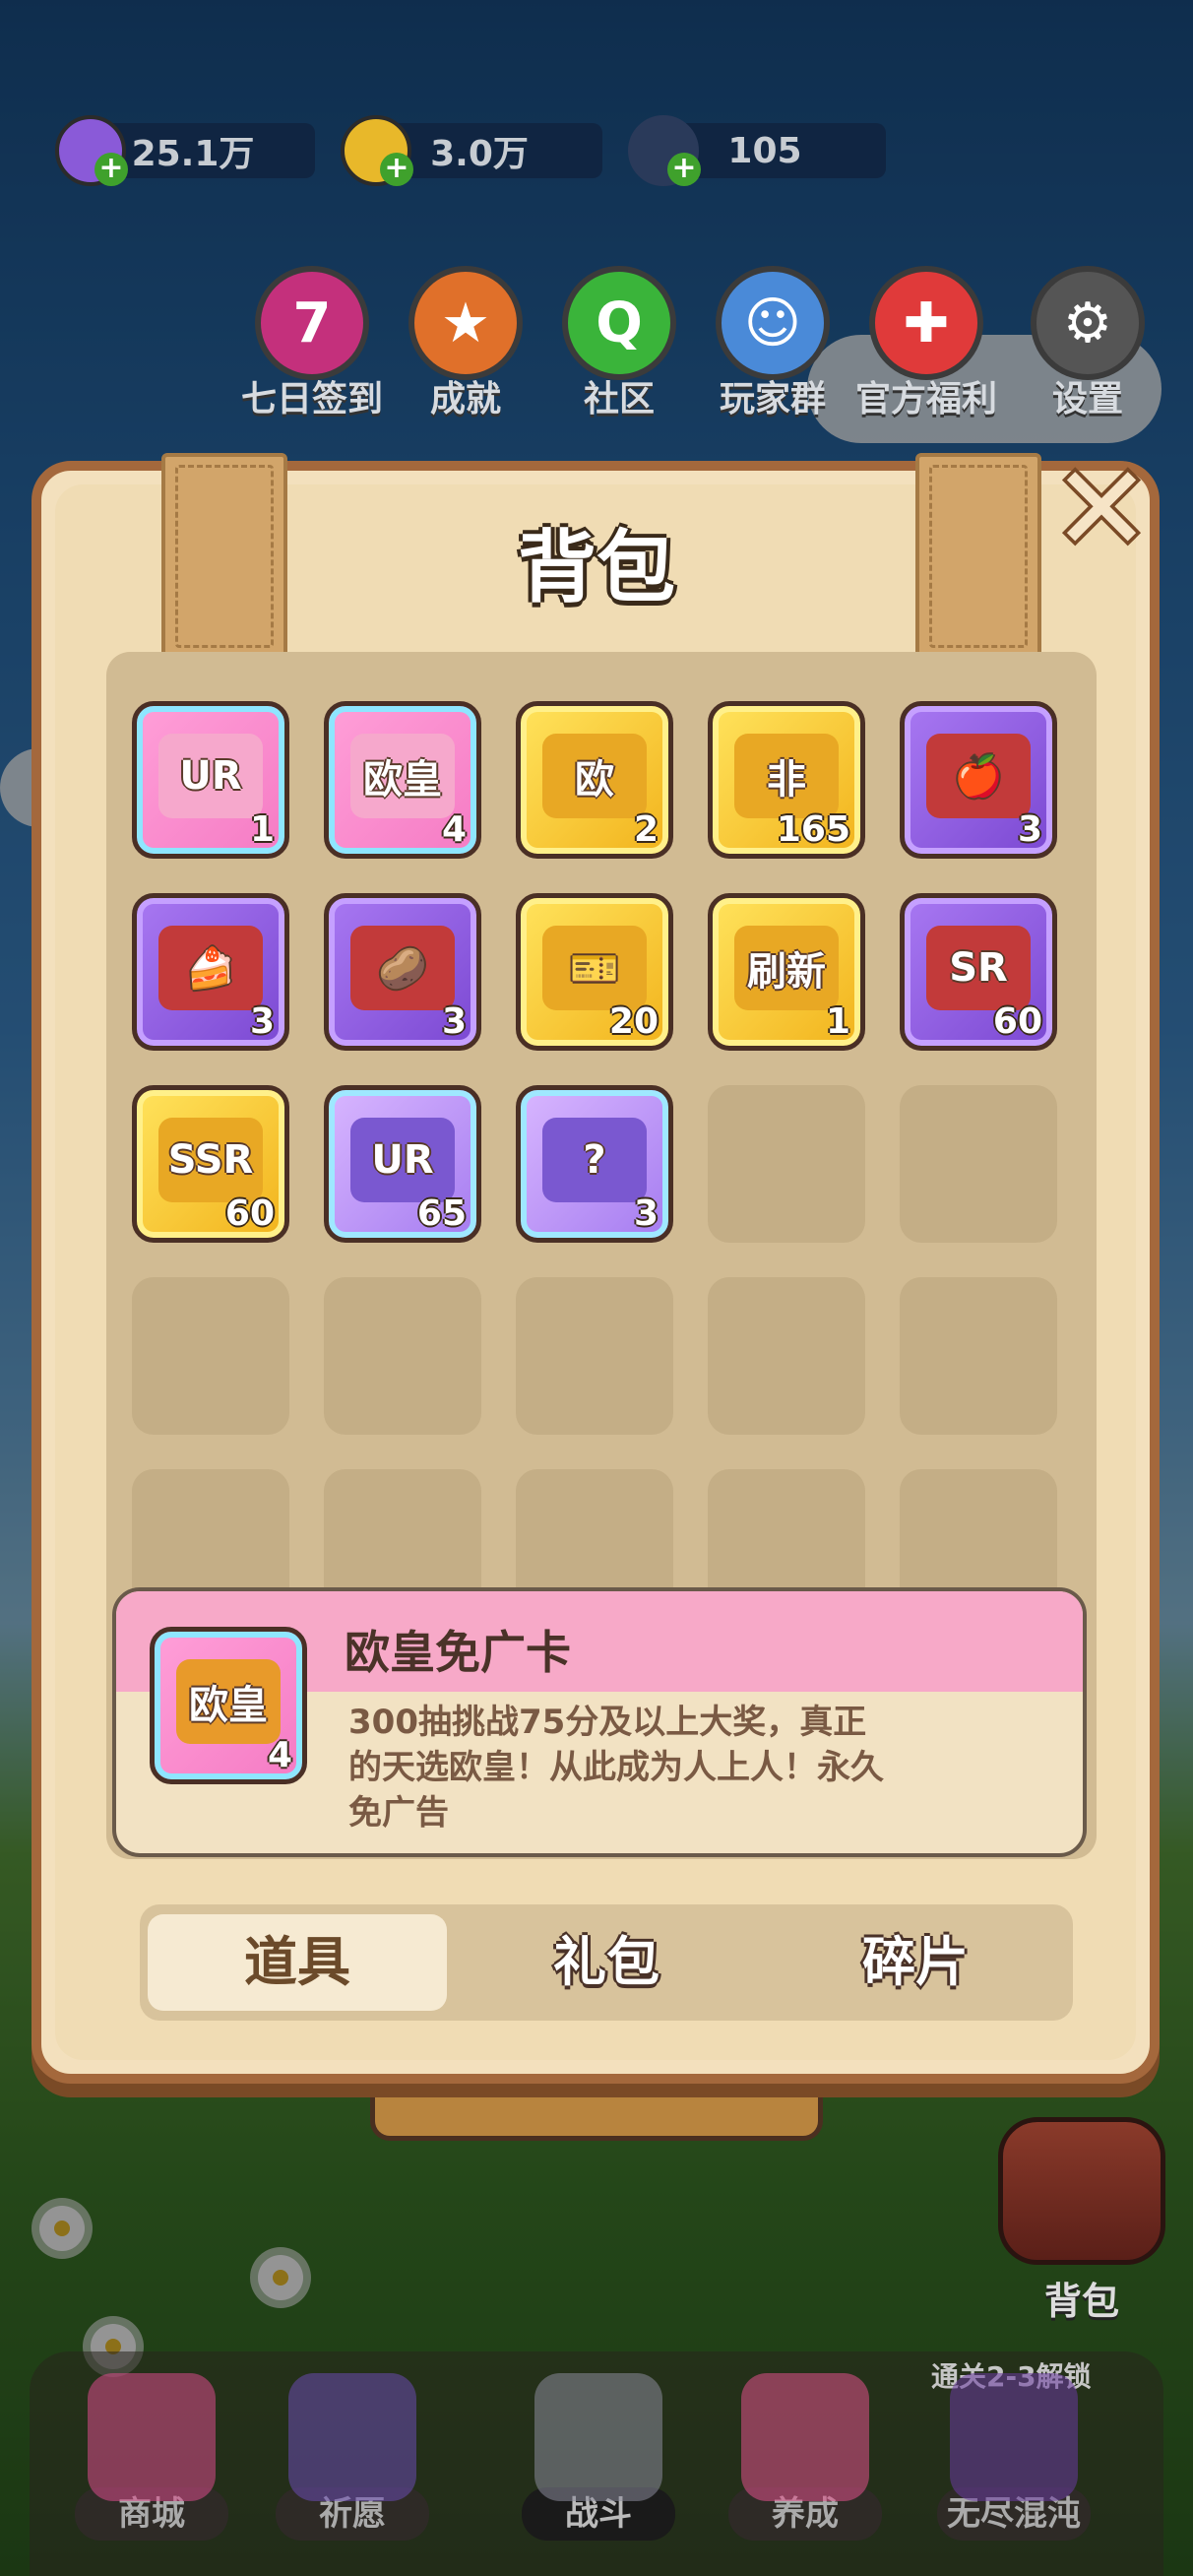 The width and height of the screenshot is (1193, 2576). I want to click on item-slot: UR 65, so click(402, 1164).